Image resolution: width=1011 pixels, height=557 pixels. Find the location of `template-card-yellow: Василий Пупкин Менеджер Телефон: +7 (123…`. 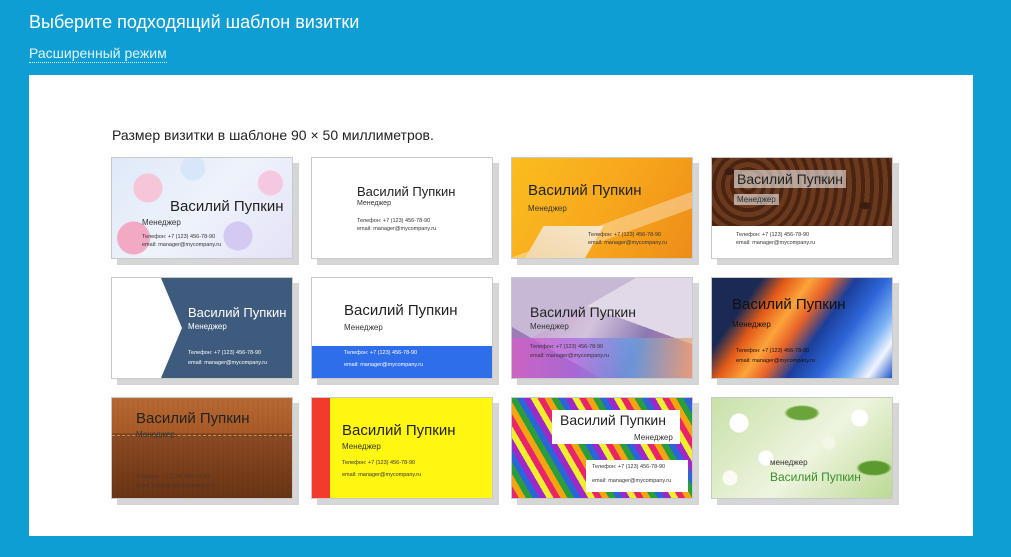

template-card-yellow: Василий Пупкин Менеджер Телефон: +7 (123… is located at coordinates (402, 448).